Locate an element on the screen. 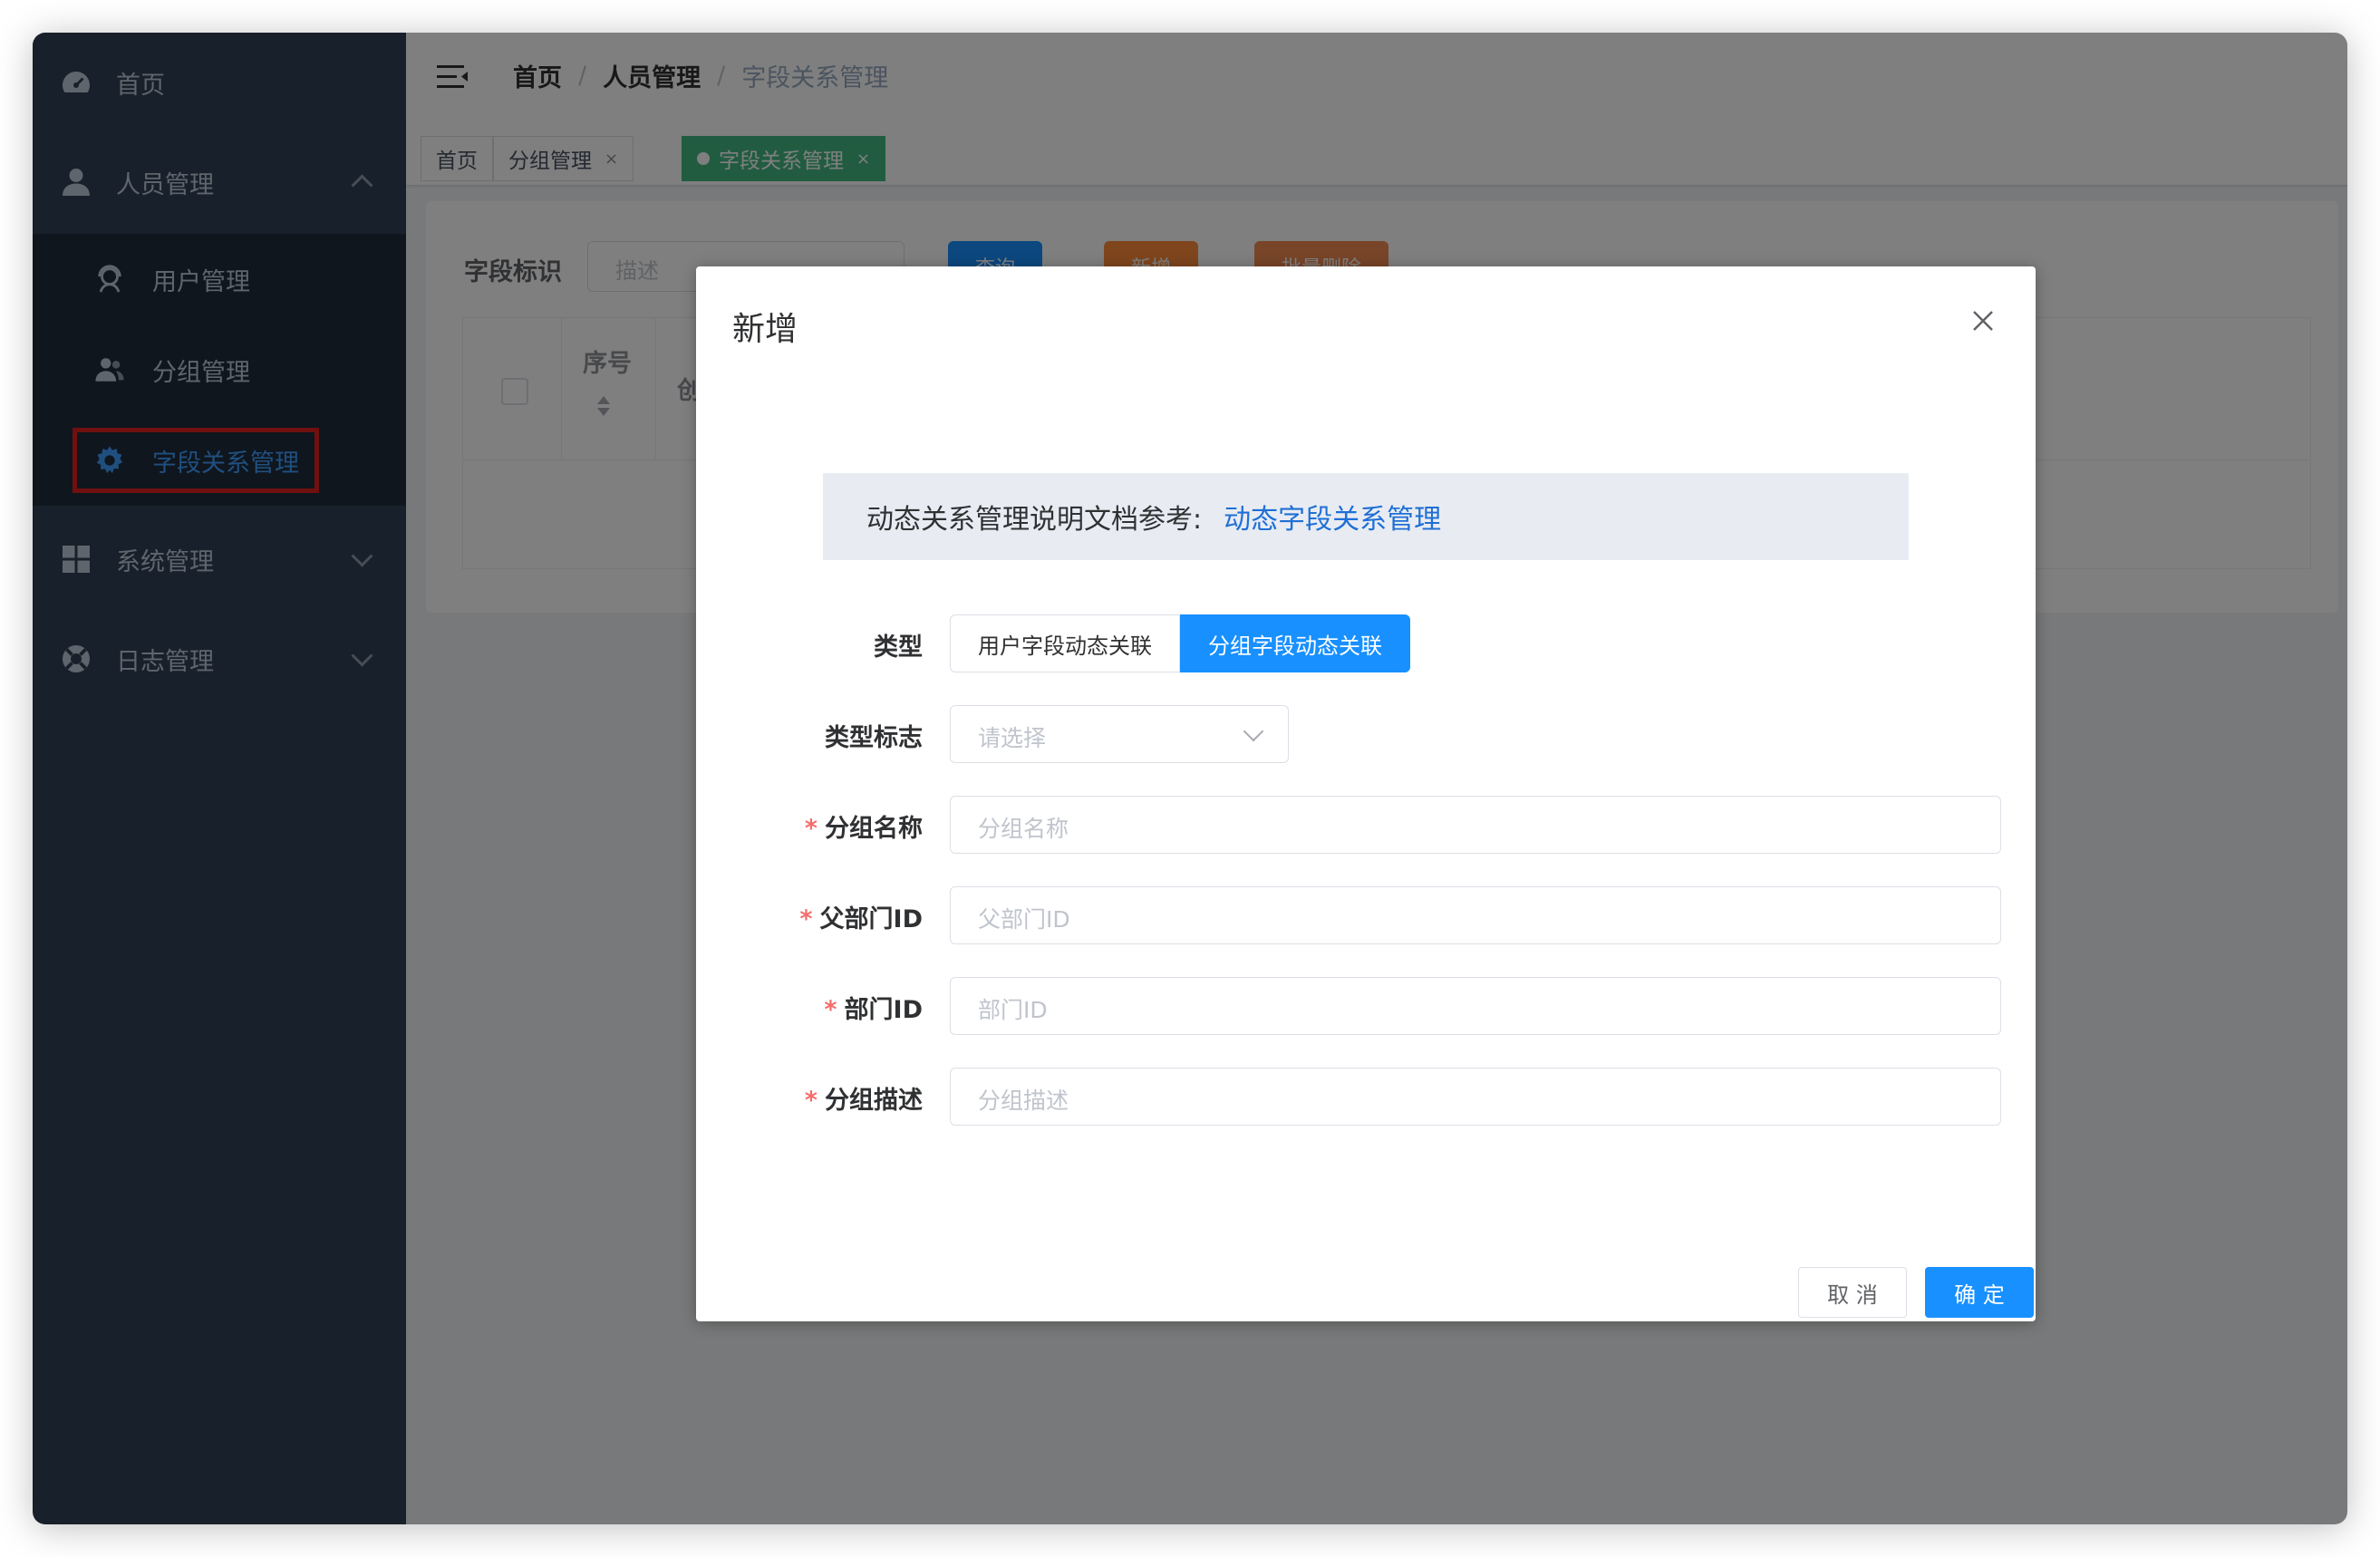 Image resolution: width=2380 pixels, height=1557 pixels. confirm-button: 确 定 is located at coordinates (1979, 1292).